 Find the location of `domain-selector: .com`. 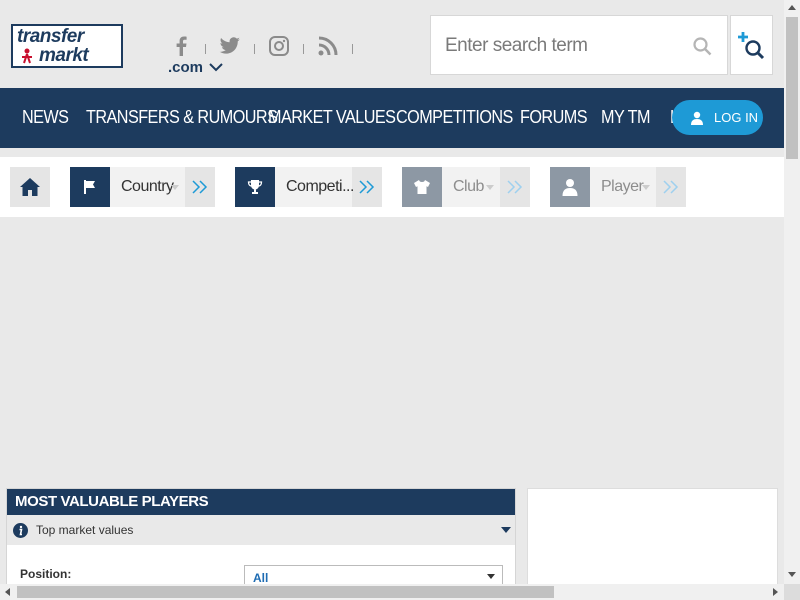

domain-selector: .com is located at coordinates (195, 67).